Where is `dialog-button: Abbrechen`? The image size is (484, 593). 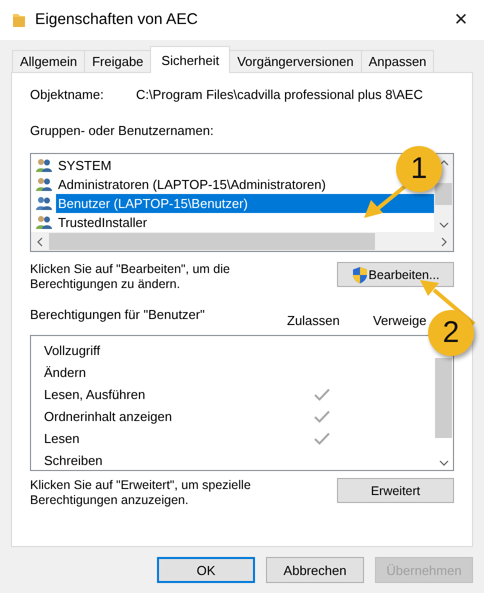 dialog-button: Abbrechen is located at coordinates (315, 570).